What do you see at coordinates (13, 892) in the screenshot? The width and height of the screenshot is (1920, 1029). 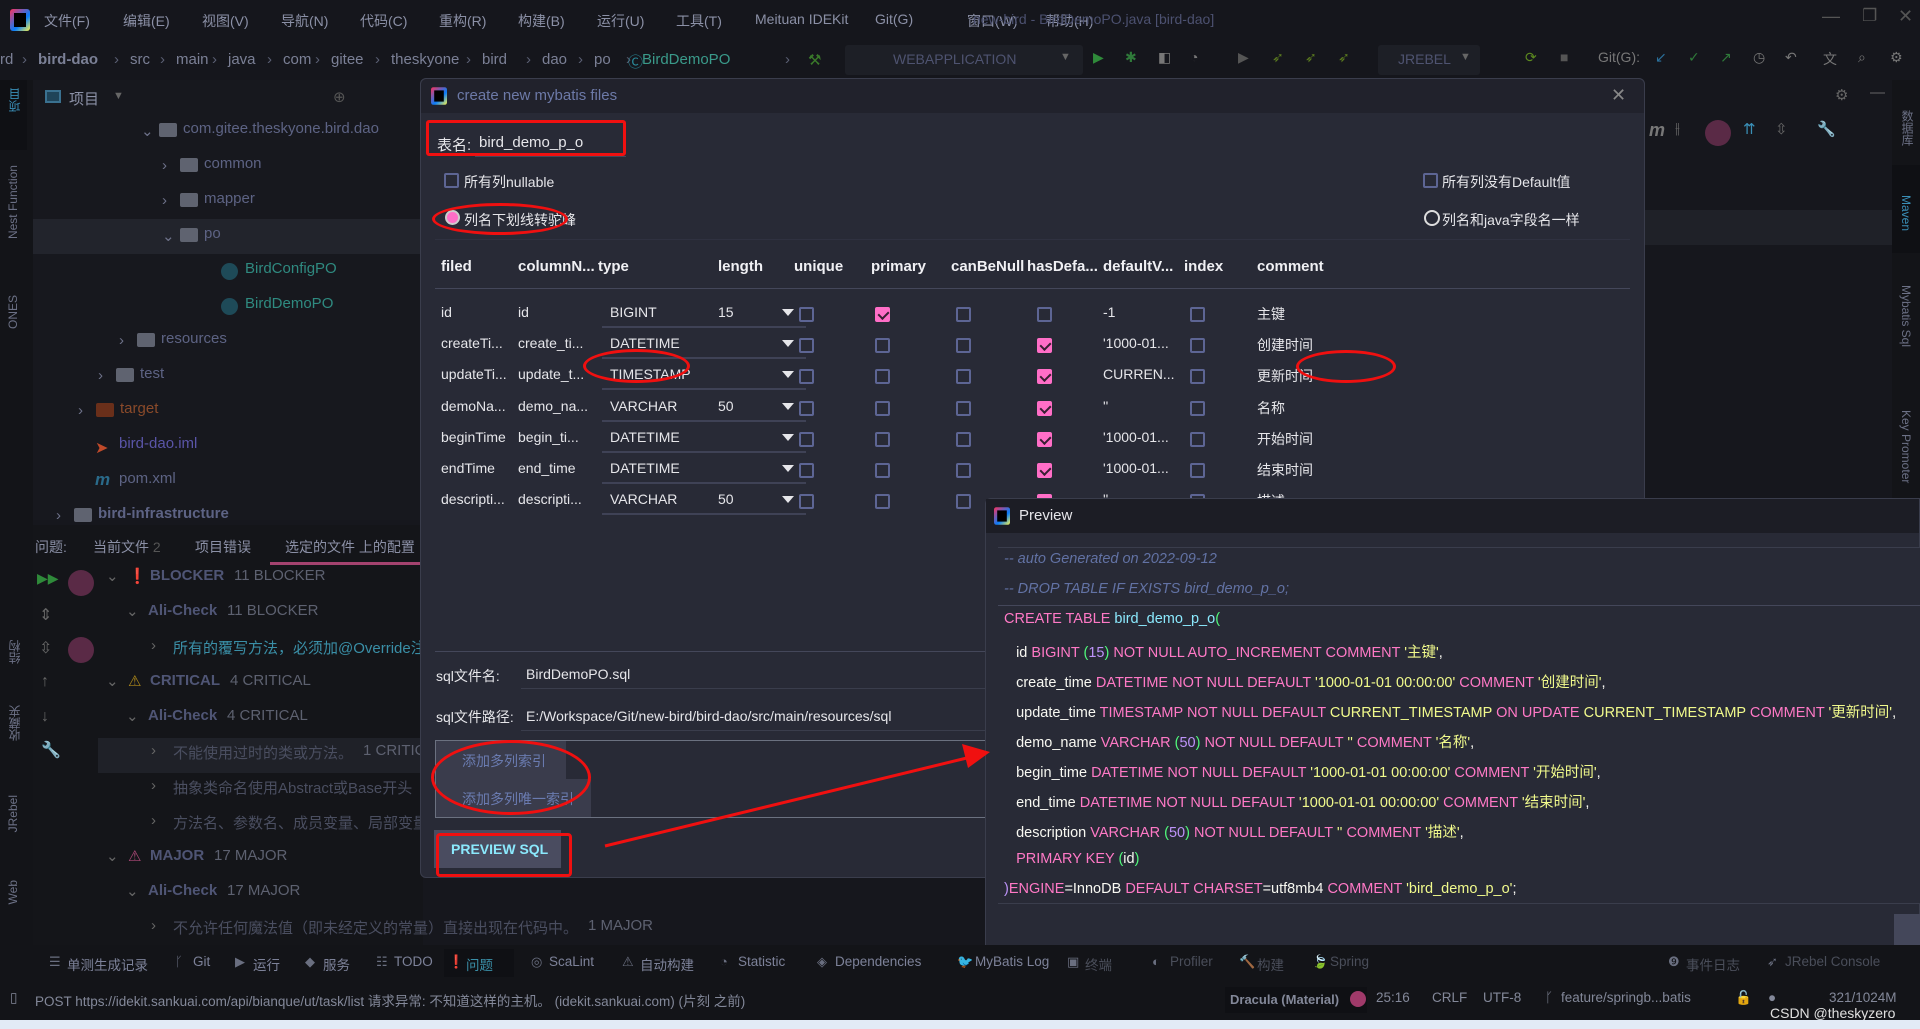 I see `tool-web: Web` at bounding box center [13, 892].